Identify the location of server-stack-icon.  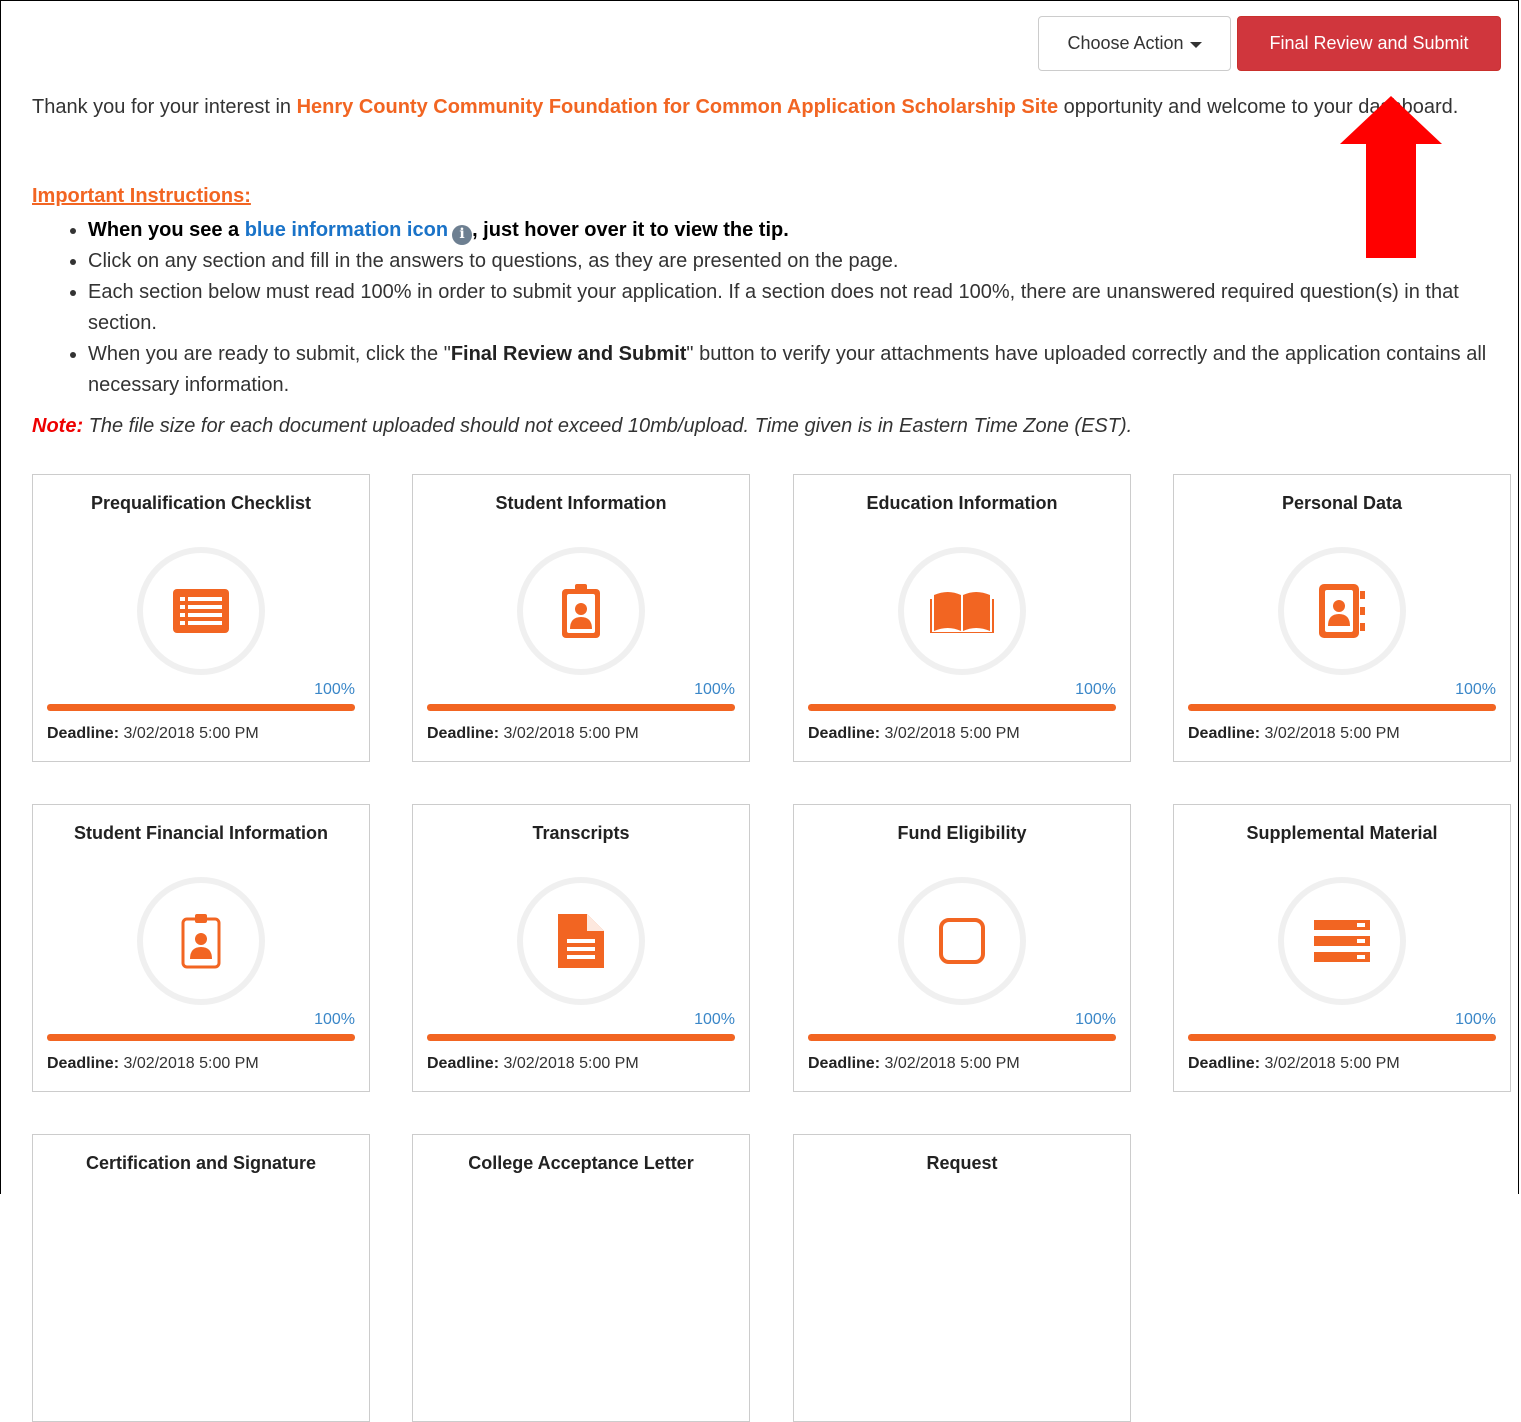
(1342, 941).